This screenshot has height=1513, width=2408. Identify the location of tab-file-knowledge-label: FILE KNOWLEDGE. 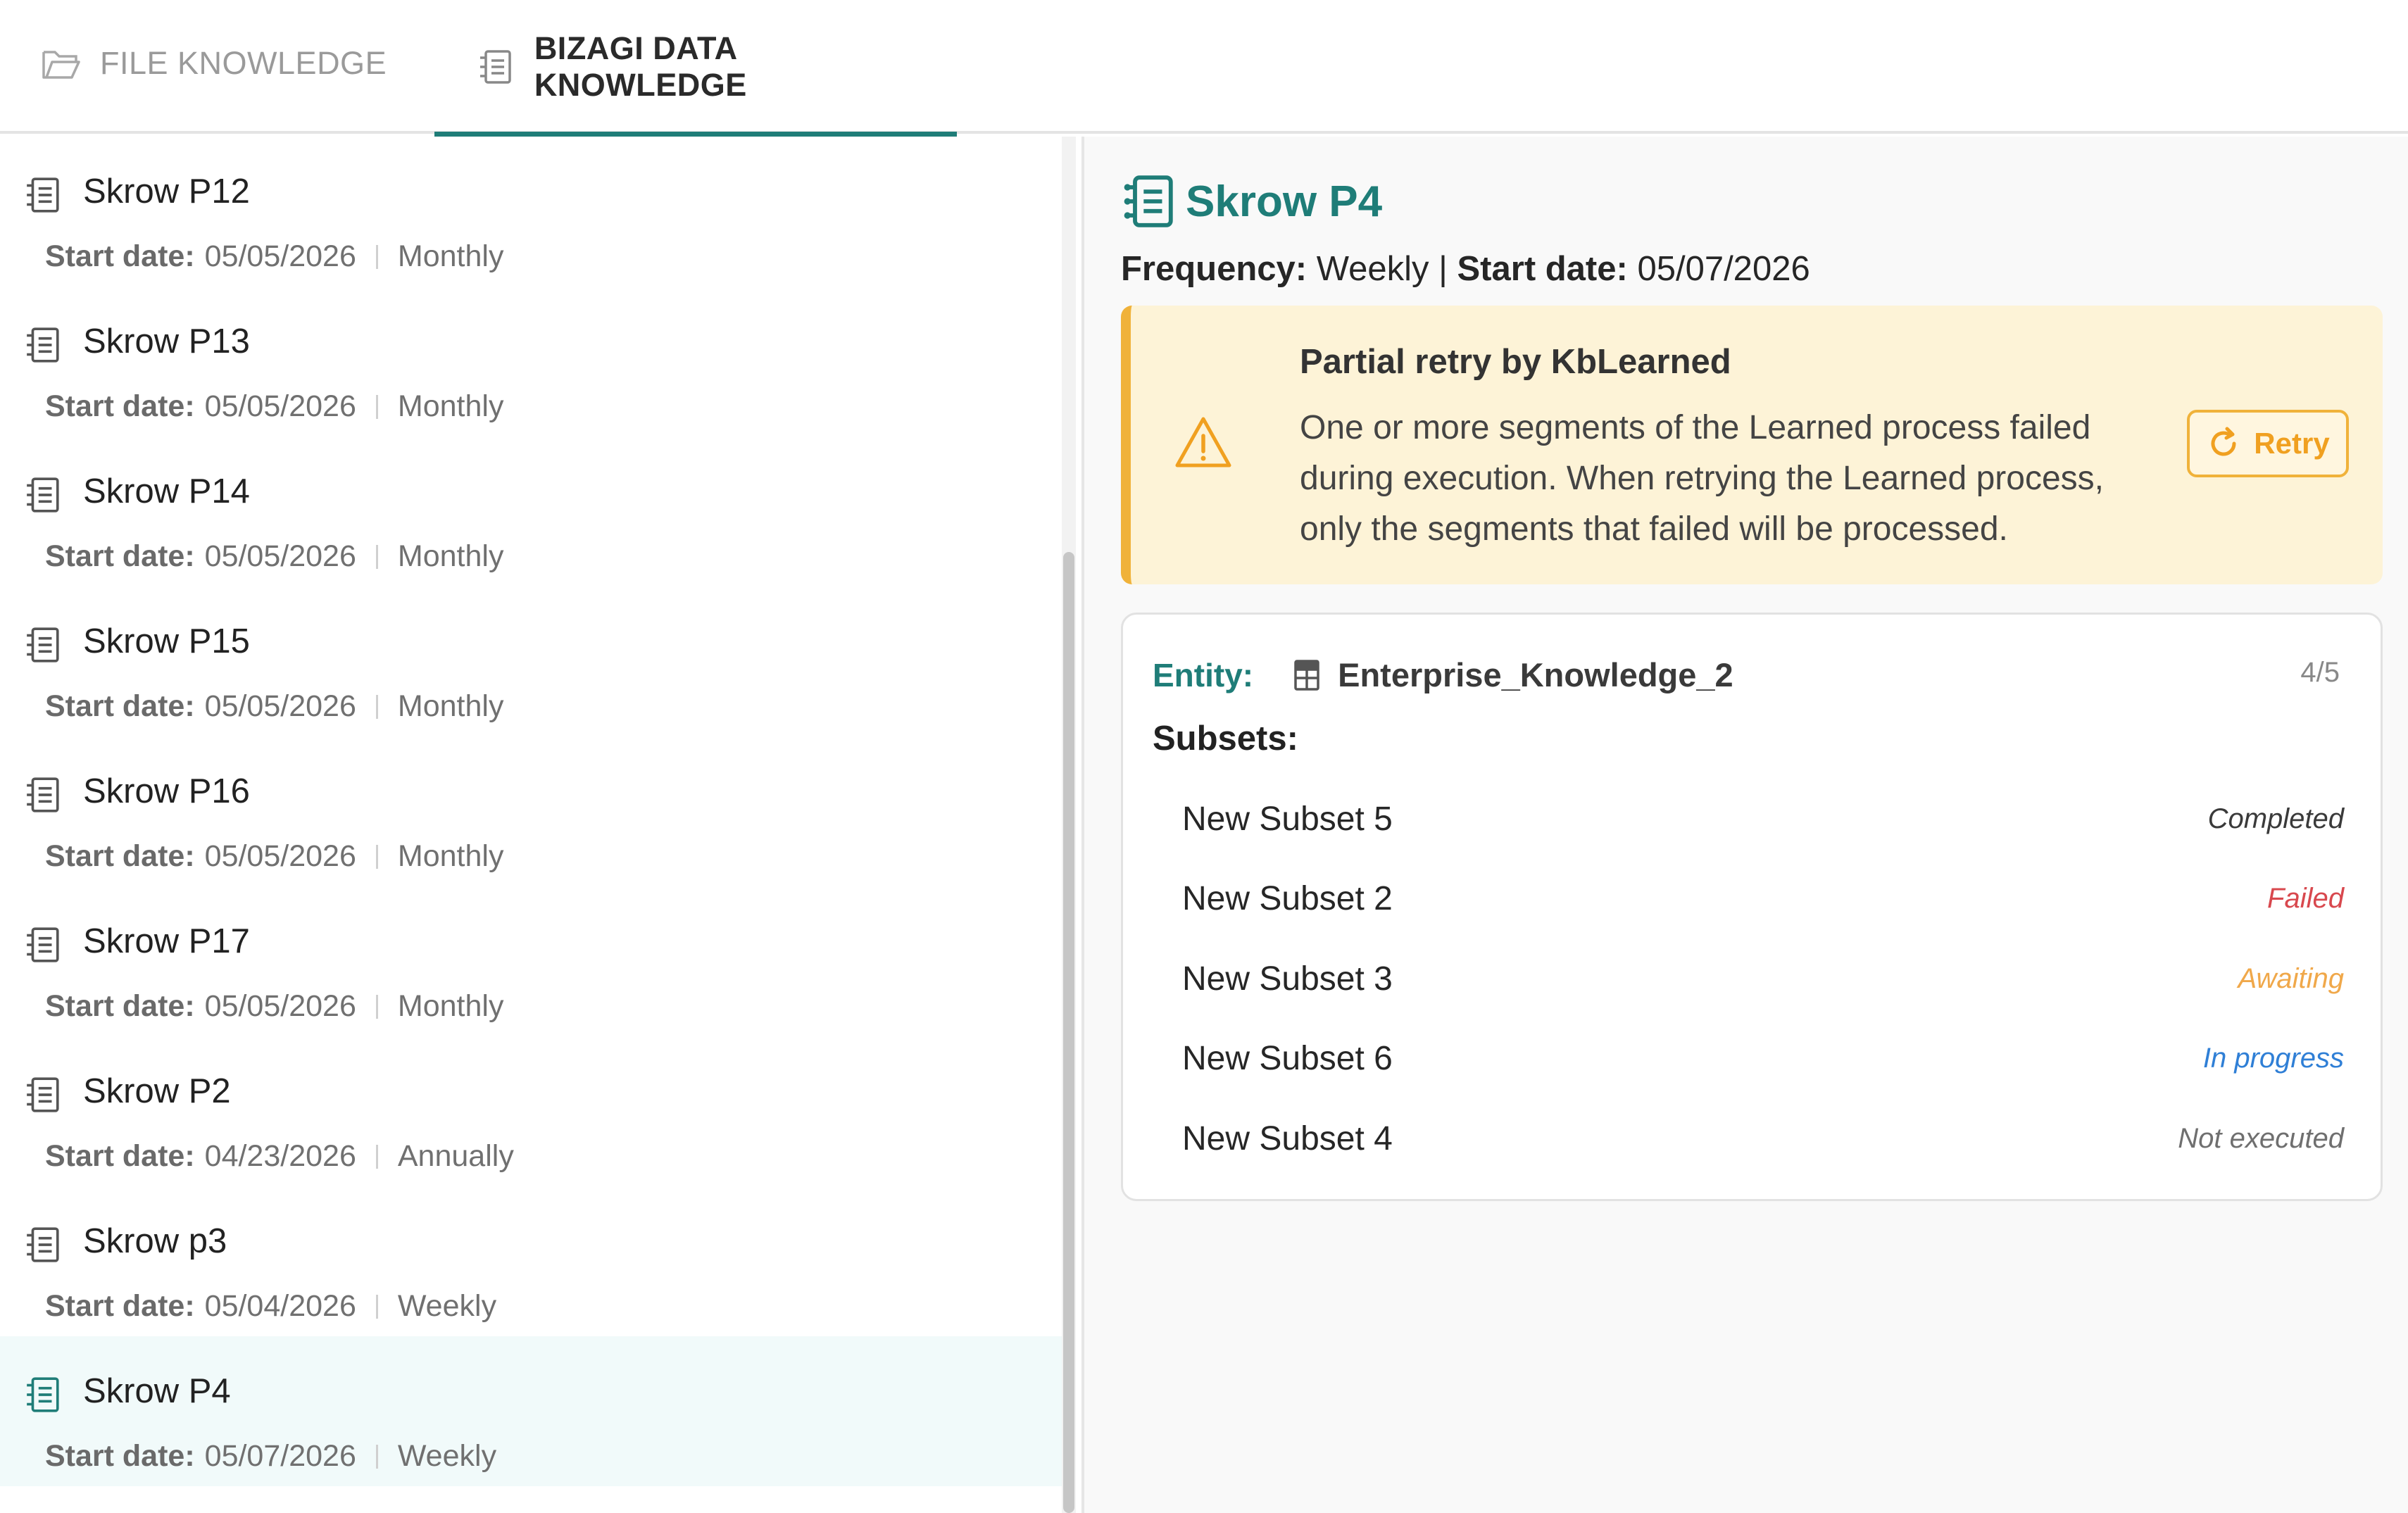
(243, 63).